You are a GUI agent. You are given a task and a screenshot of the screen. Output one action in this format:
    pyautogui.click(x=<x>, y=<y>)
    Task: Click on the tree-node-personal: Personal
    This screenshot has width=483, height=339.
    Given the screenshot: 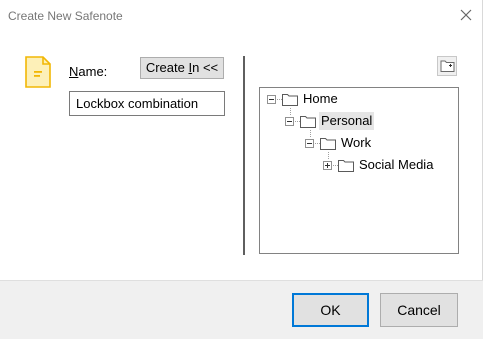 What is the action you would take?
    pyautogui.click(x=359, y=121)
    